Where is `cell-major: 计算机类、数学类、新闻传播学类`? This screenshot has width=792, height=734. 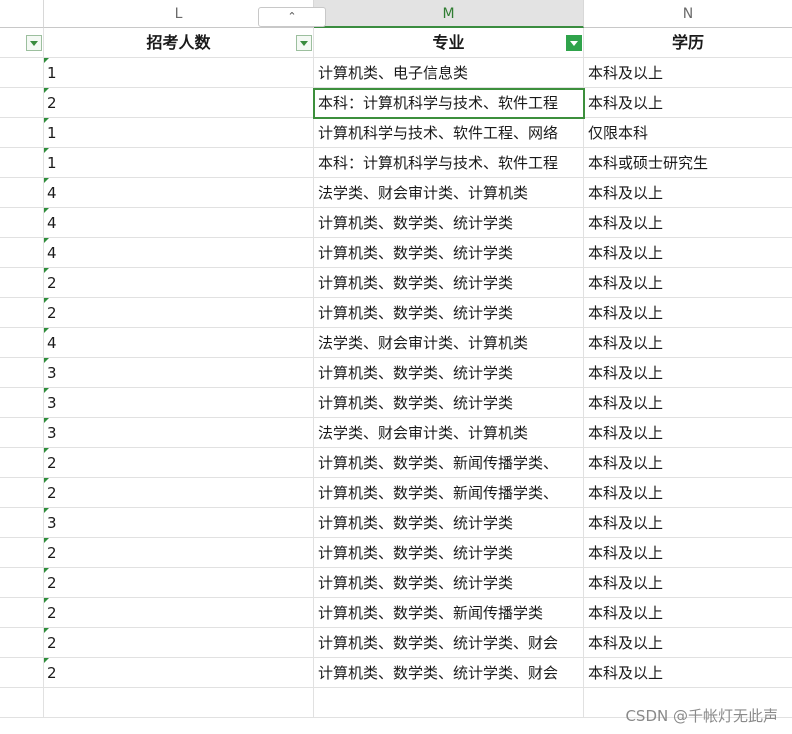
cell-major: 计算机类、数学类、新闻传播学类 is located at coordinates (449, 613).